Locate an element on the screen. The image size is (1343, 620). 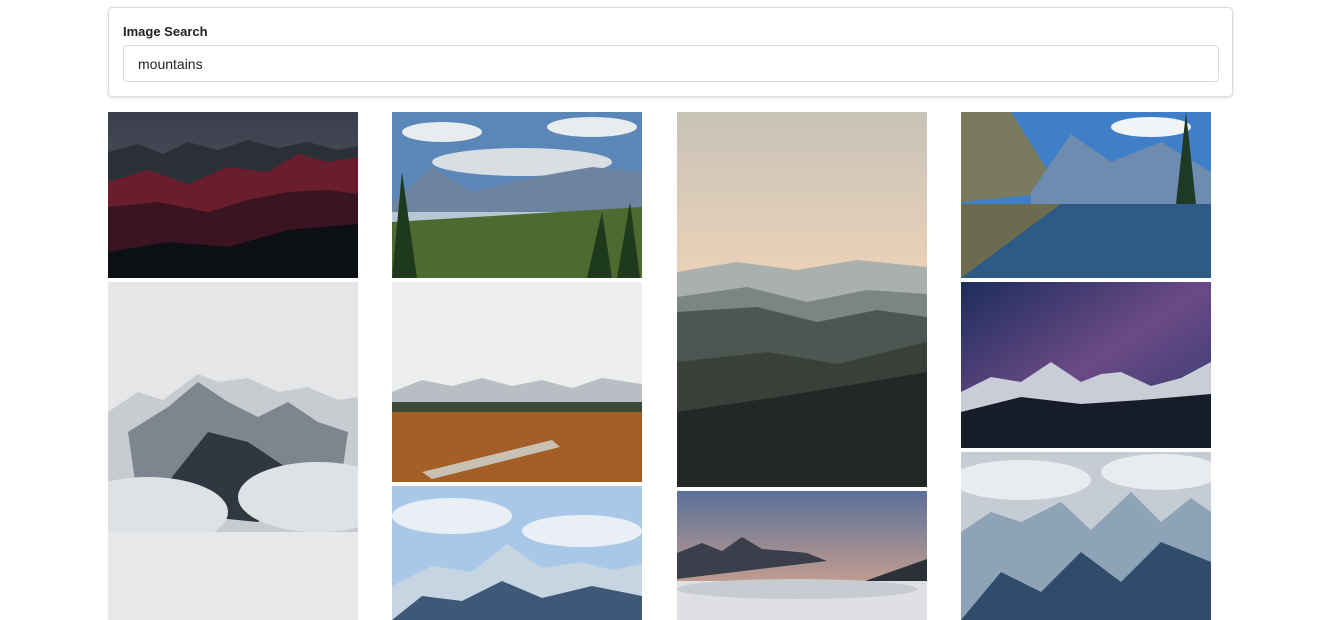
photo-boardwalk-plains is located at coordinates (517, 382).